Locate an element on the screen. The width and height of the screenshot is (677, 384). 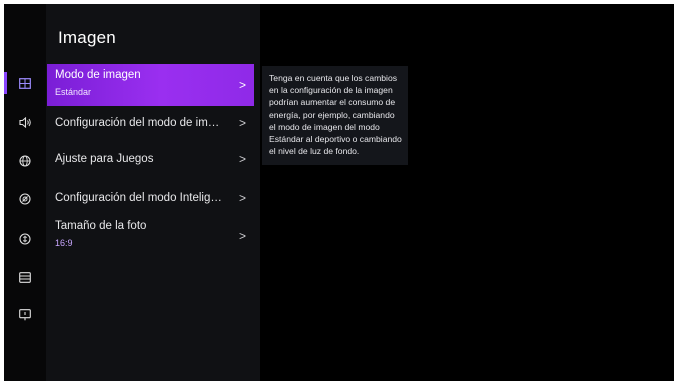
menu-item-value: Estándar is located at coordinates (73, 92).